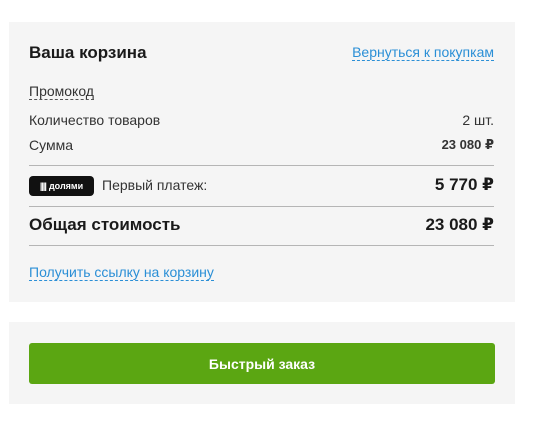  What do you see at coordinates (95, 120) in the screenshot?
I see `items-count-label: Количество товаров` at bounding box center [95, 120].